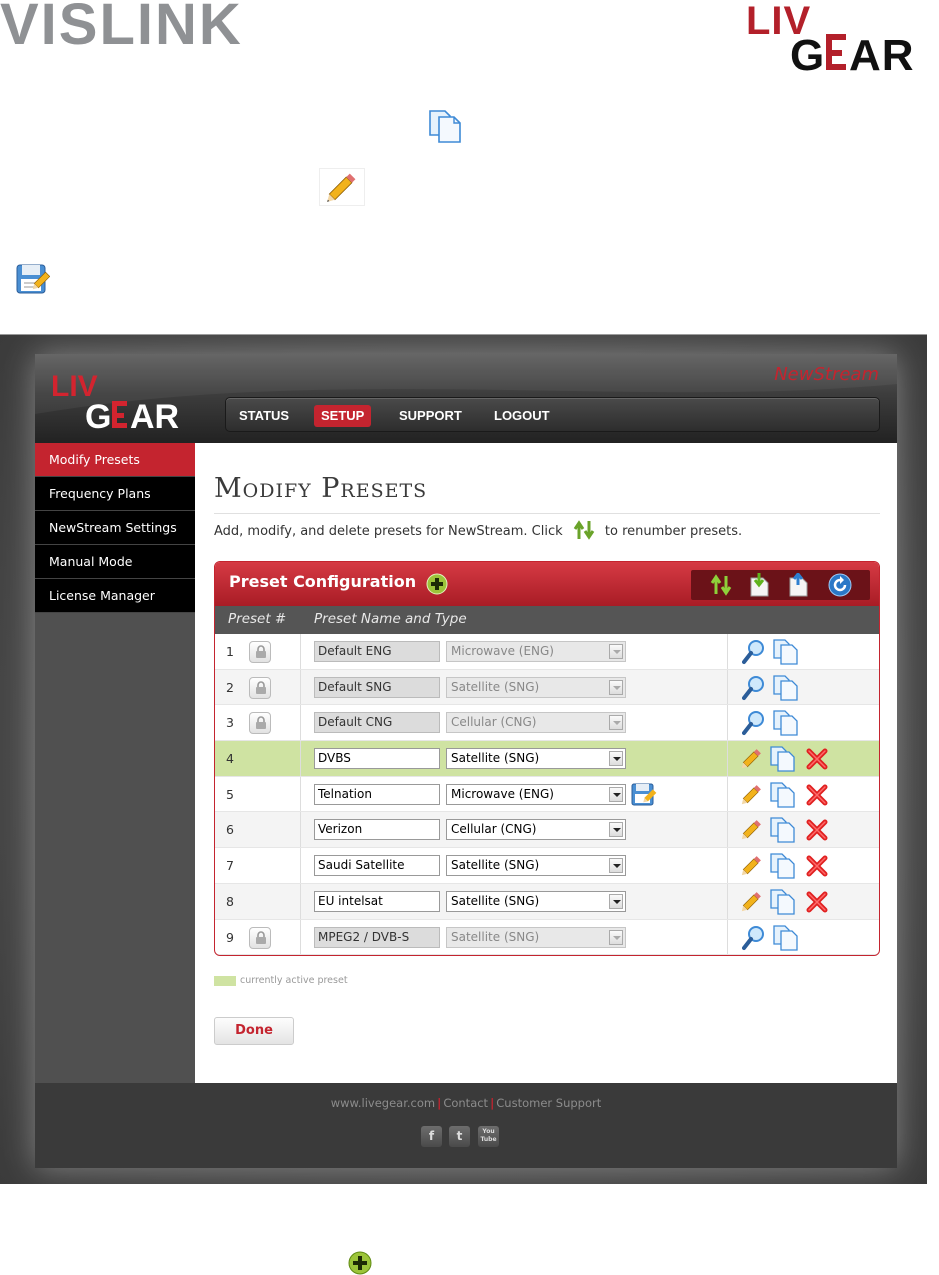 Image resolution: width=939 pixels, height=1275 pixels. Describe the element at coordinates (377, 723) in the screenshot. I see `preset-name-field: Default CNG` at that location.